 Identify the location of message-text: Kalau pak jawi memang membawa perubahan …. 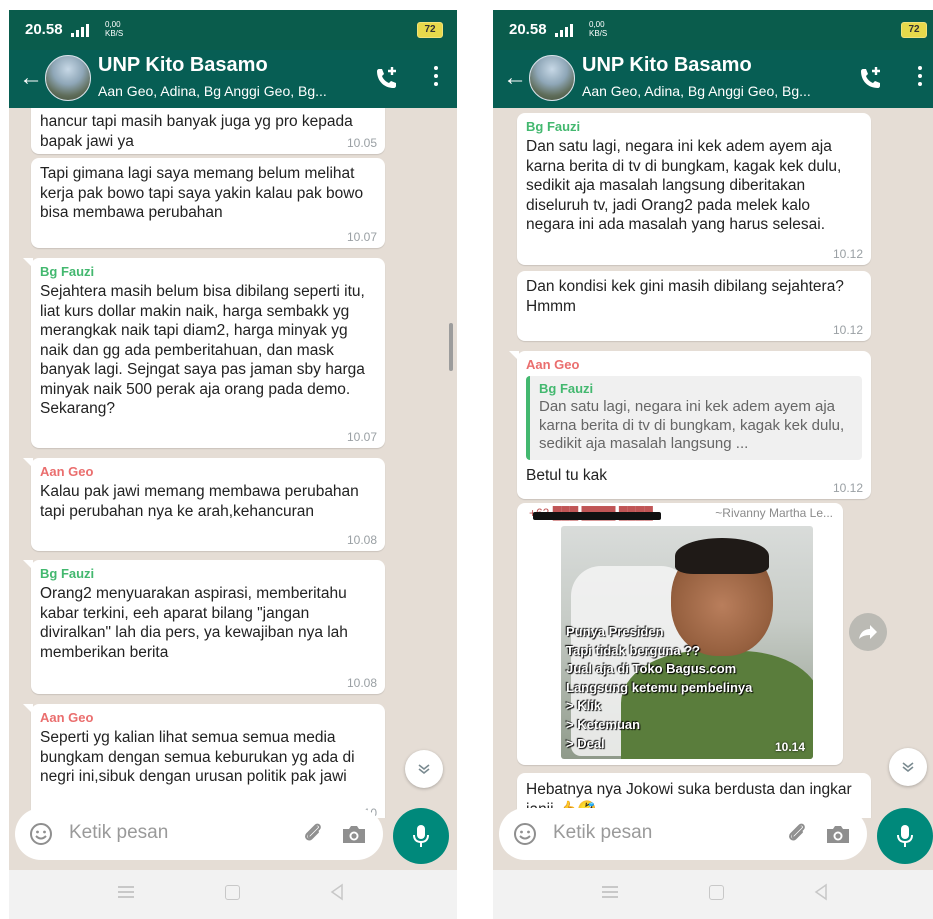
(199, 501).